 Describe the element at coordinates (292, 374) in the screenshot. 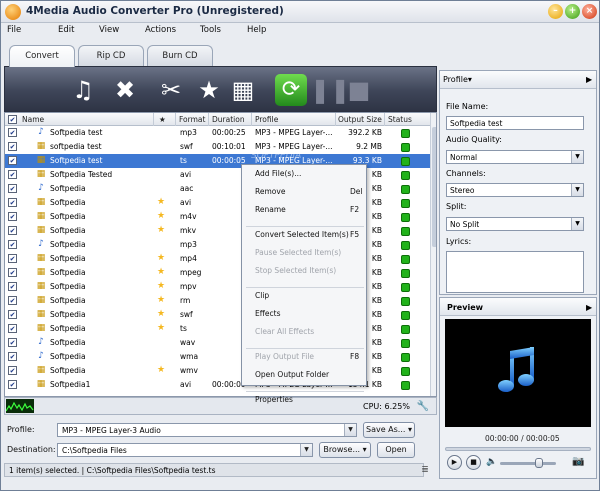

I see `context-menu-item: Open Output Folder` at that location.